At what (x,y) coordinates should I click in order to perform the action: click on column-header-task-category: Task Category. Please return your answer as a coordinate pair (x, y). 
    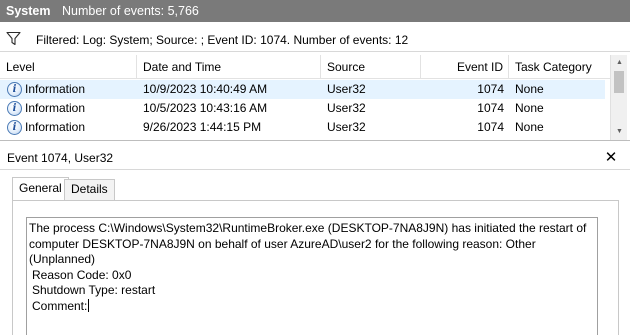
    Looking at the image, I should click on (559, 67).